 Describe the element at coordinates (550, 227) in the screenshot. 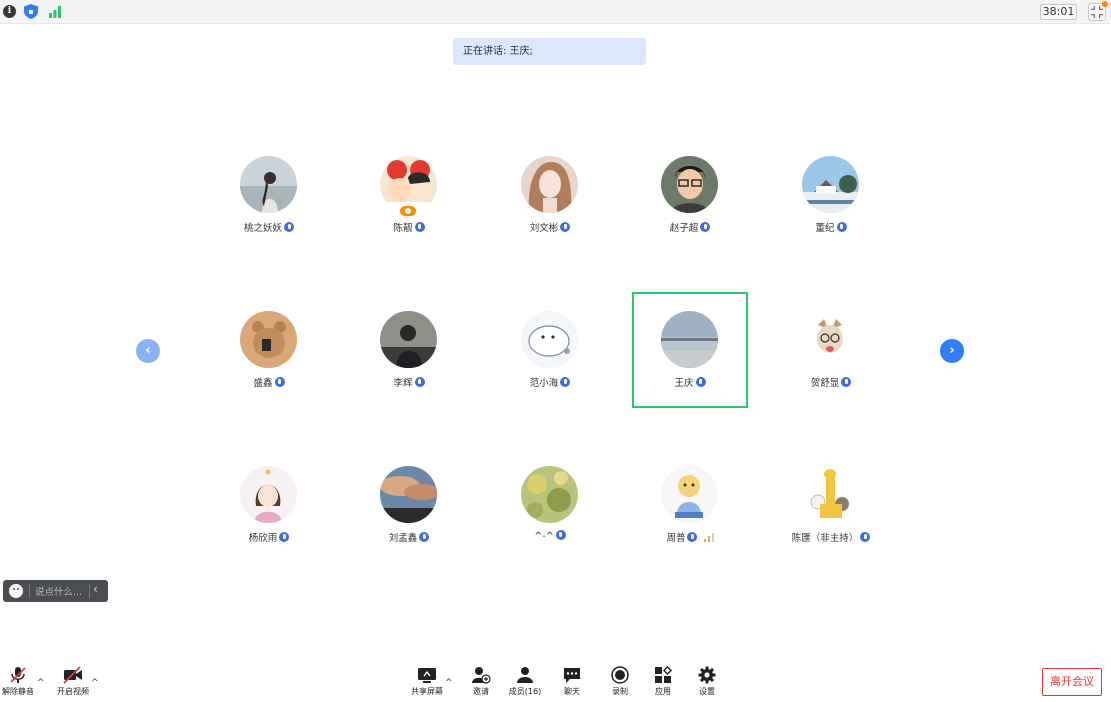

I see `participant-name: 刘文彬` at that location.